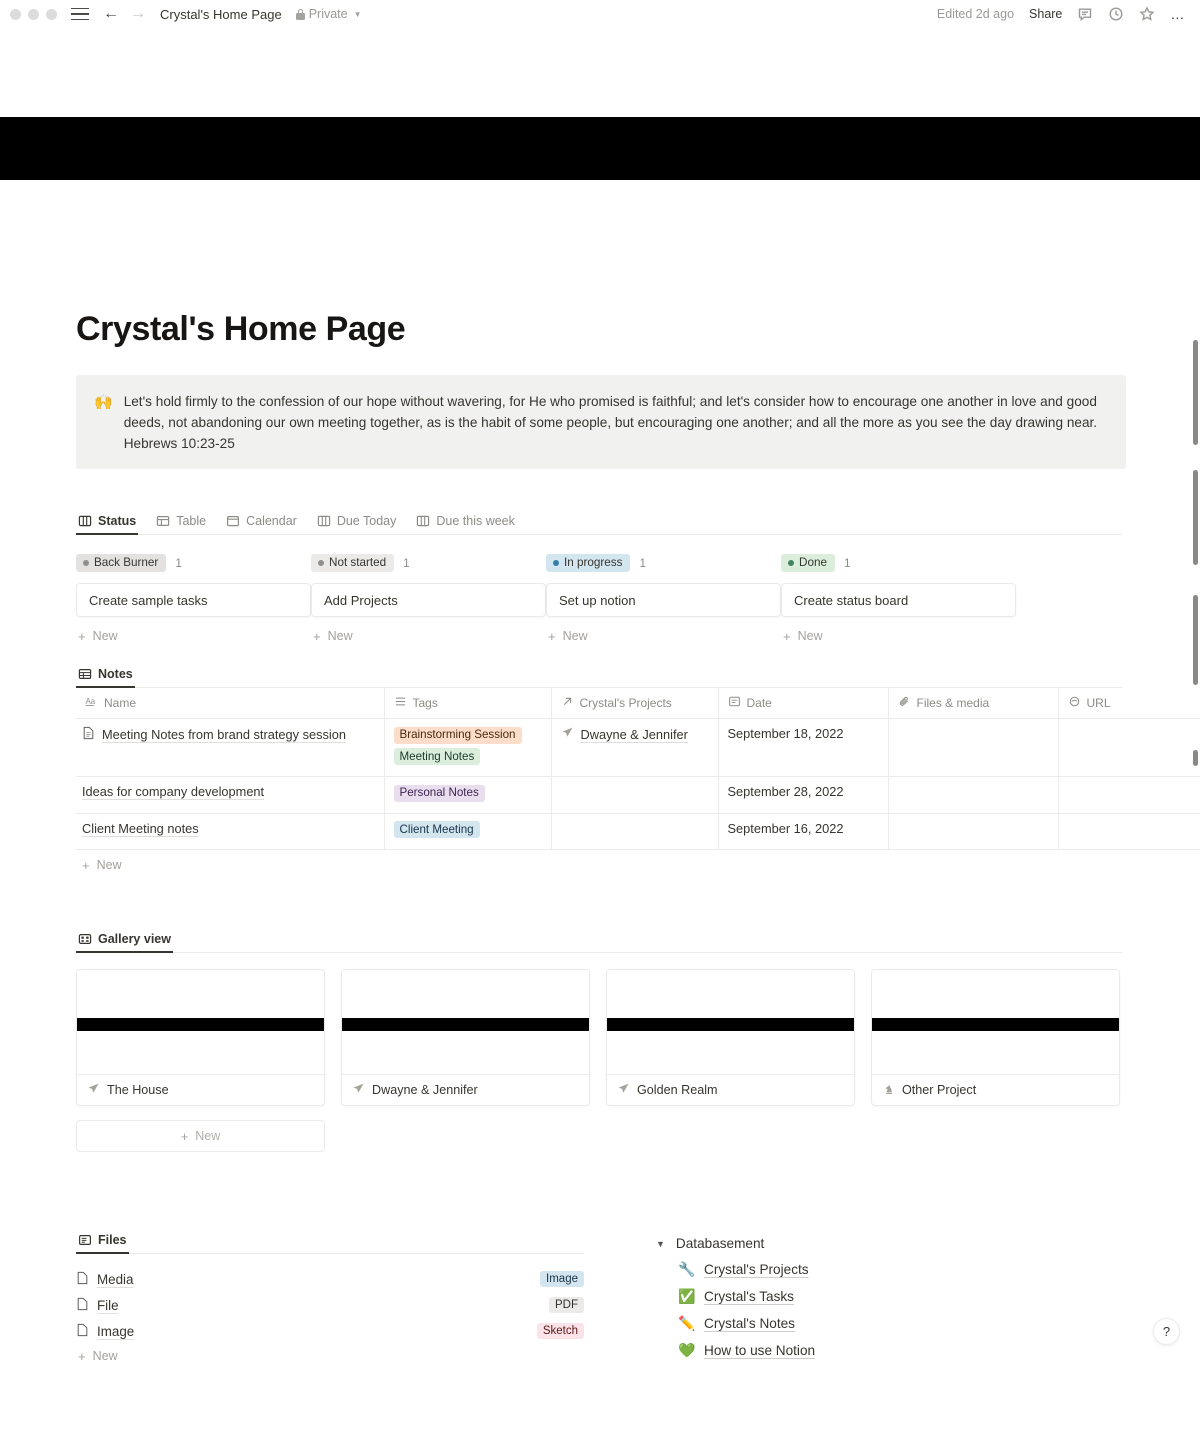  I want to click on board-column-header: Back Burner 1, so click(193, 563).